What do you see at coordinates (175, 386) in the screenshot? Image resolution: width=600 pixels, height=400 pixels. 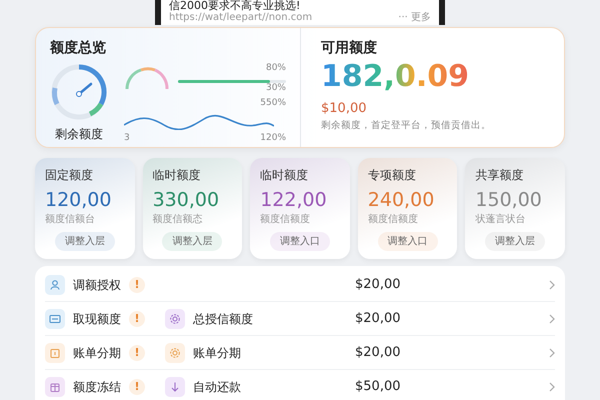 I see `arrow-down-icon` at bounding box center [175, 386].